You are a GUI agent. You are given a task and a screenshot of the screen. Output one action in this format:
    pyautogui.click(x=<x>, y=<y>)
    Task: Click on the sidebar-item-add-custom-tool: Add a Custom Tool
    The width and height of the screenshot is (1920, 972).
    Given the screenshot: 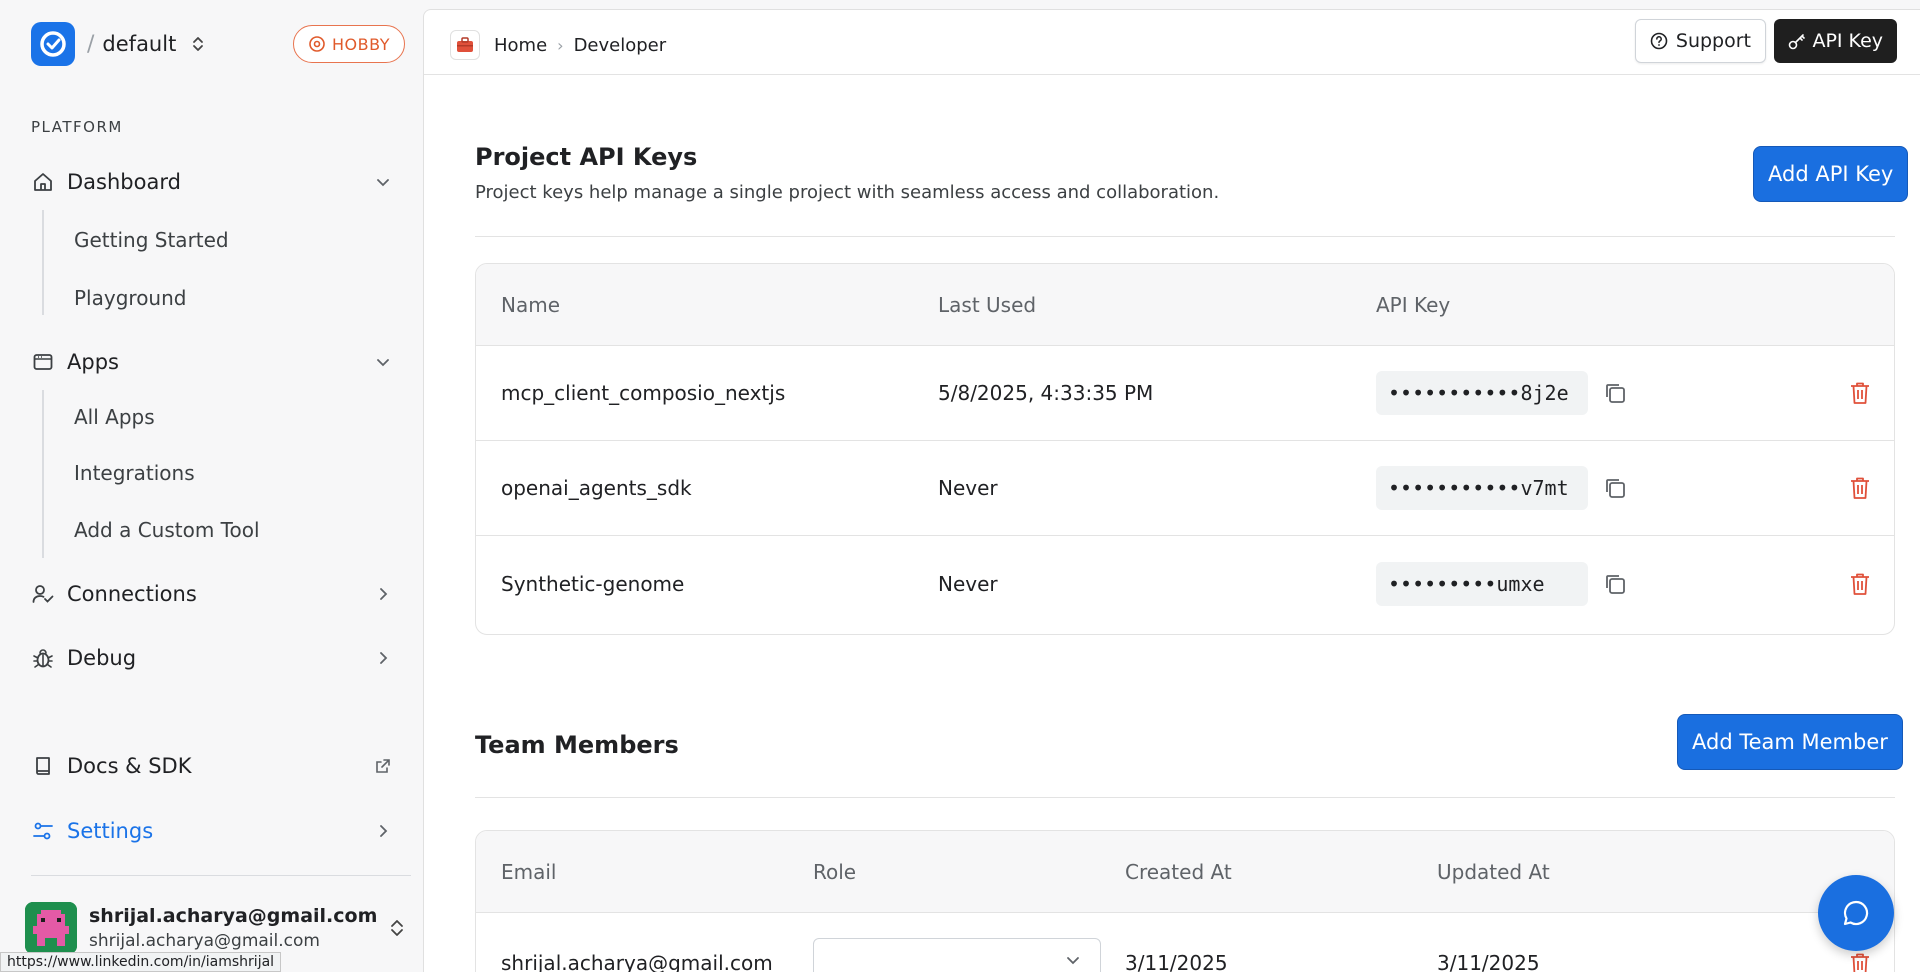 What is the action you would take?
    pyautogui.click(x=167, y=530)
    